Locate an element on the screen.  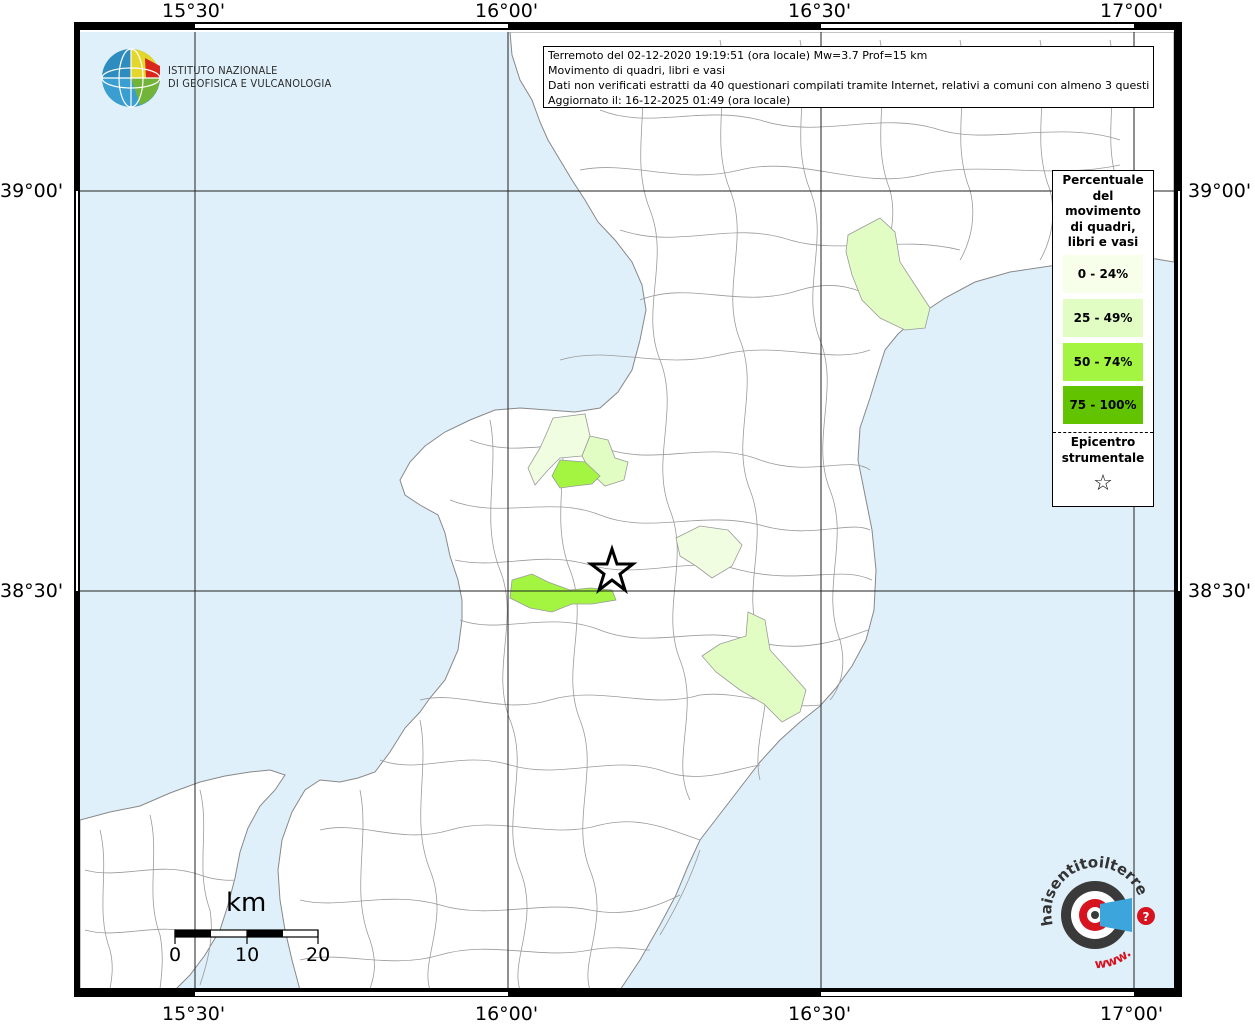
legend-title-line: movimento is located at coordinates (1103, 211).